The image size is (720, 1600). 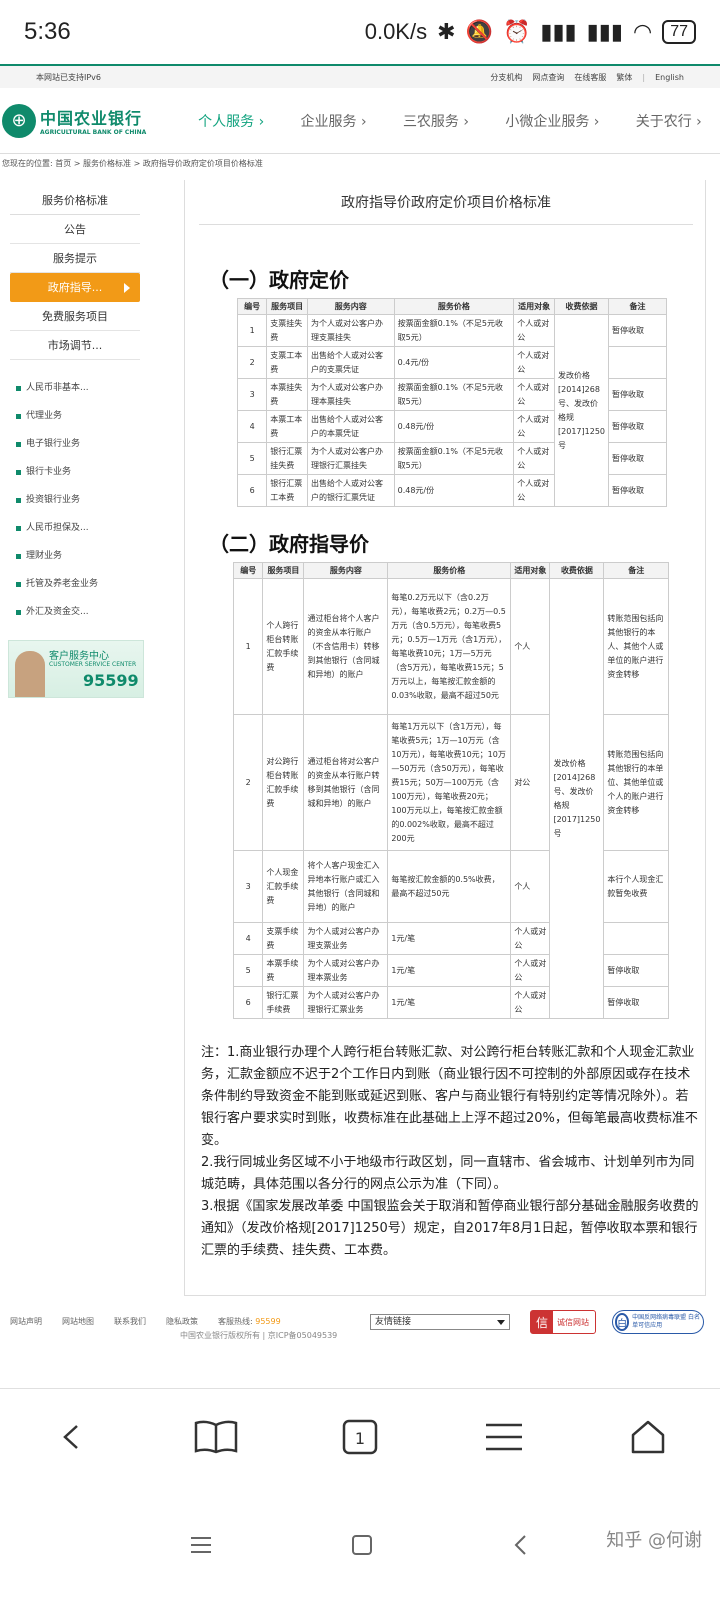 What do you see at coordinates (552, 121) in the screenshot?
I see `nav-small-business: 小微企业服务 ›` at bounding box center [552, 121].